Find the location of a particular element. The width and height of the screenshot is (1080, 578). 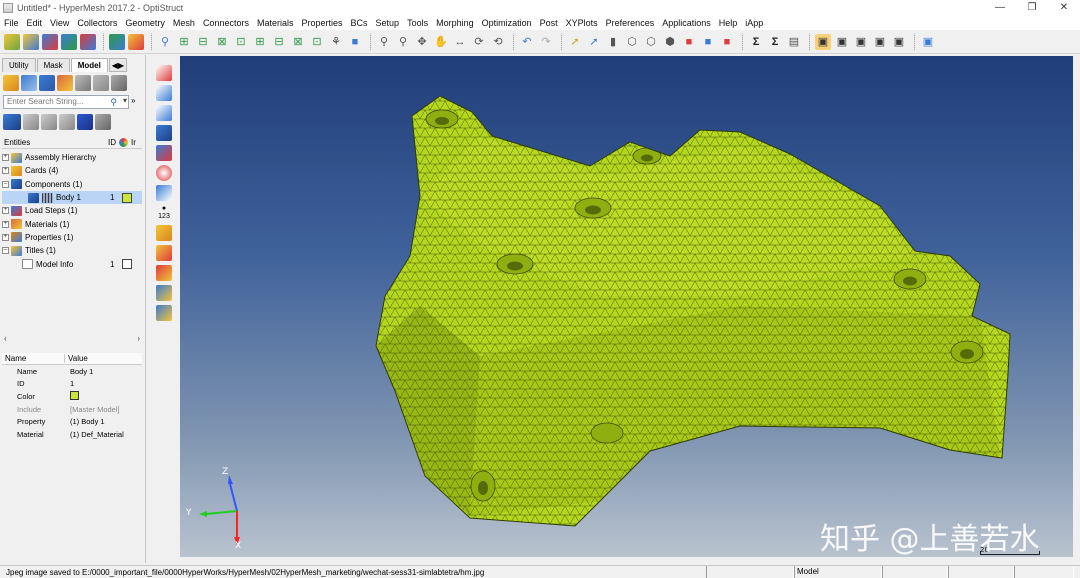

tree-row-properties: + Properties (1) is located at coordinates (72, 237).